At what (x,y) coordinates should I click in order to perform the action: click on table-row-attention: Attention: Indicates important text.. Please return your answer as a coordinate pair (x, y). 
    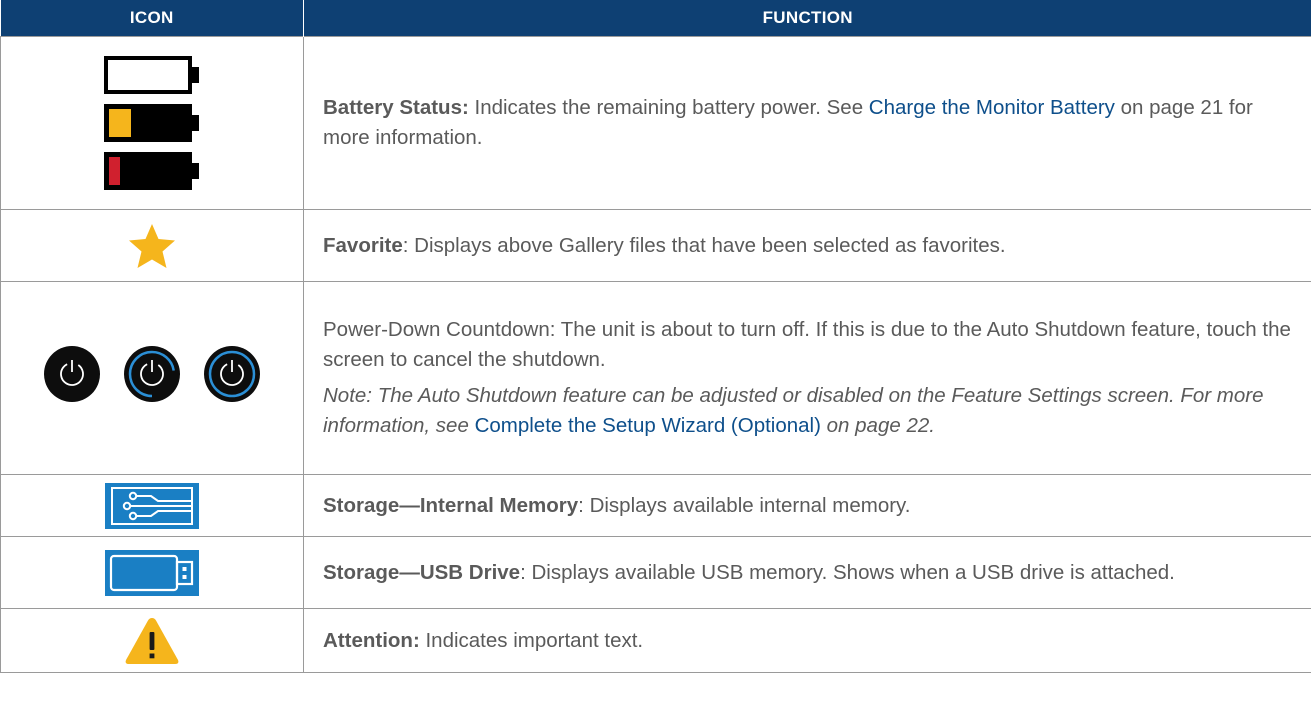
    Looking at the image, I should click on (655, 640).